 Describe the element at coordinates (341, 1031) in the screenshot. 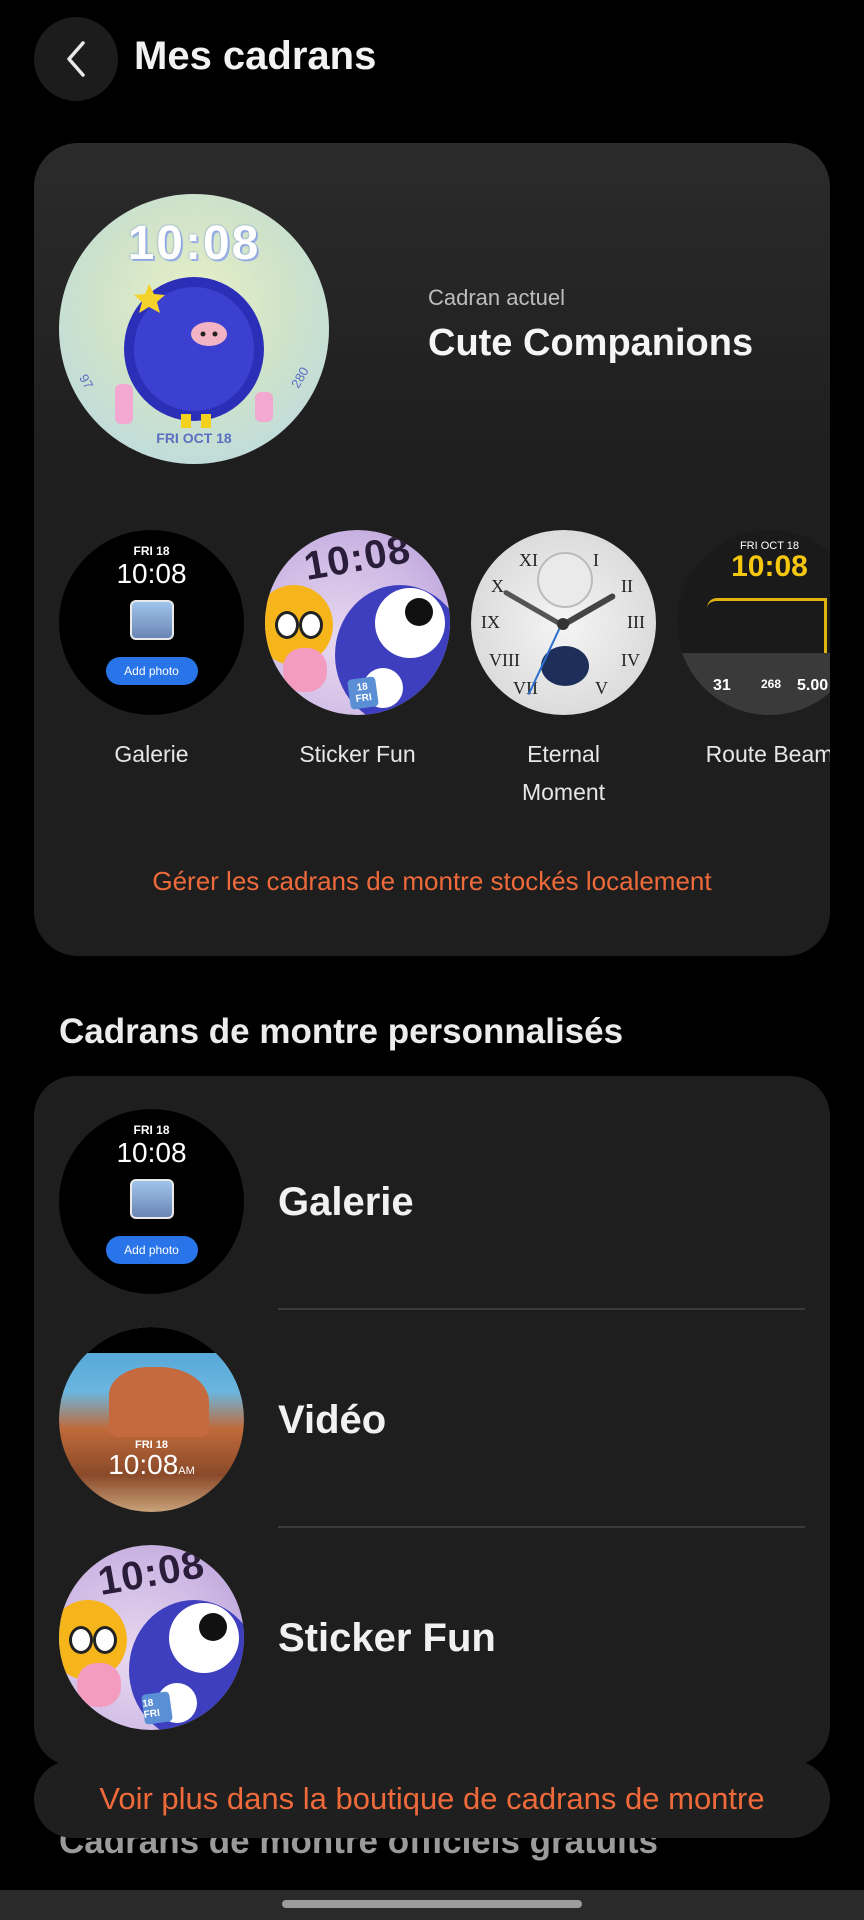

I see `custom-faces-section-title: Cadrans de montre personnalisés` at that location.